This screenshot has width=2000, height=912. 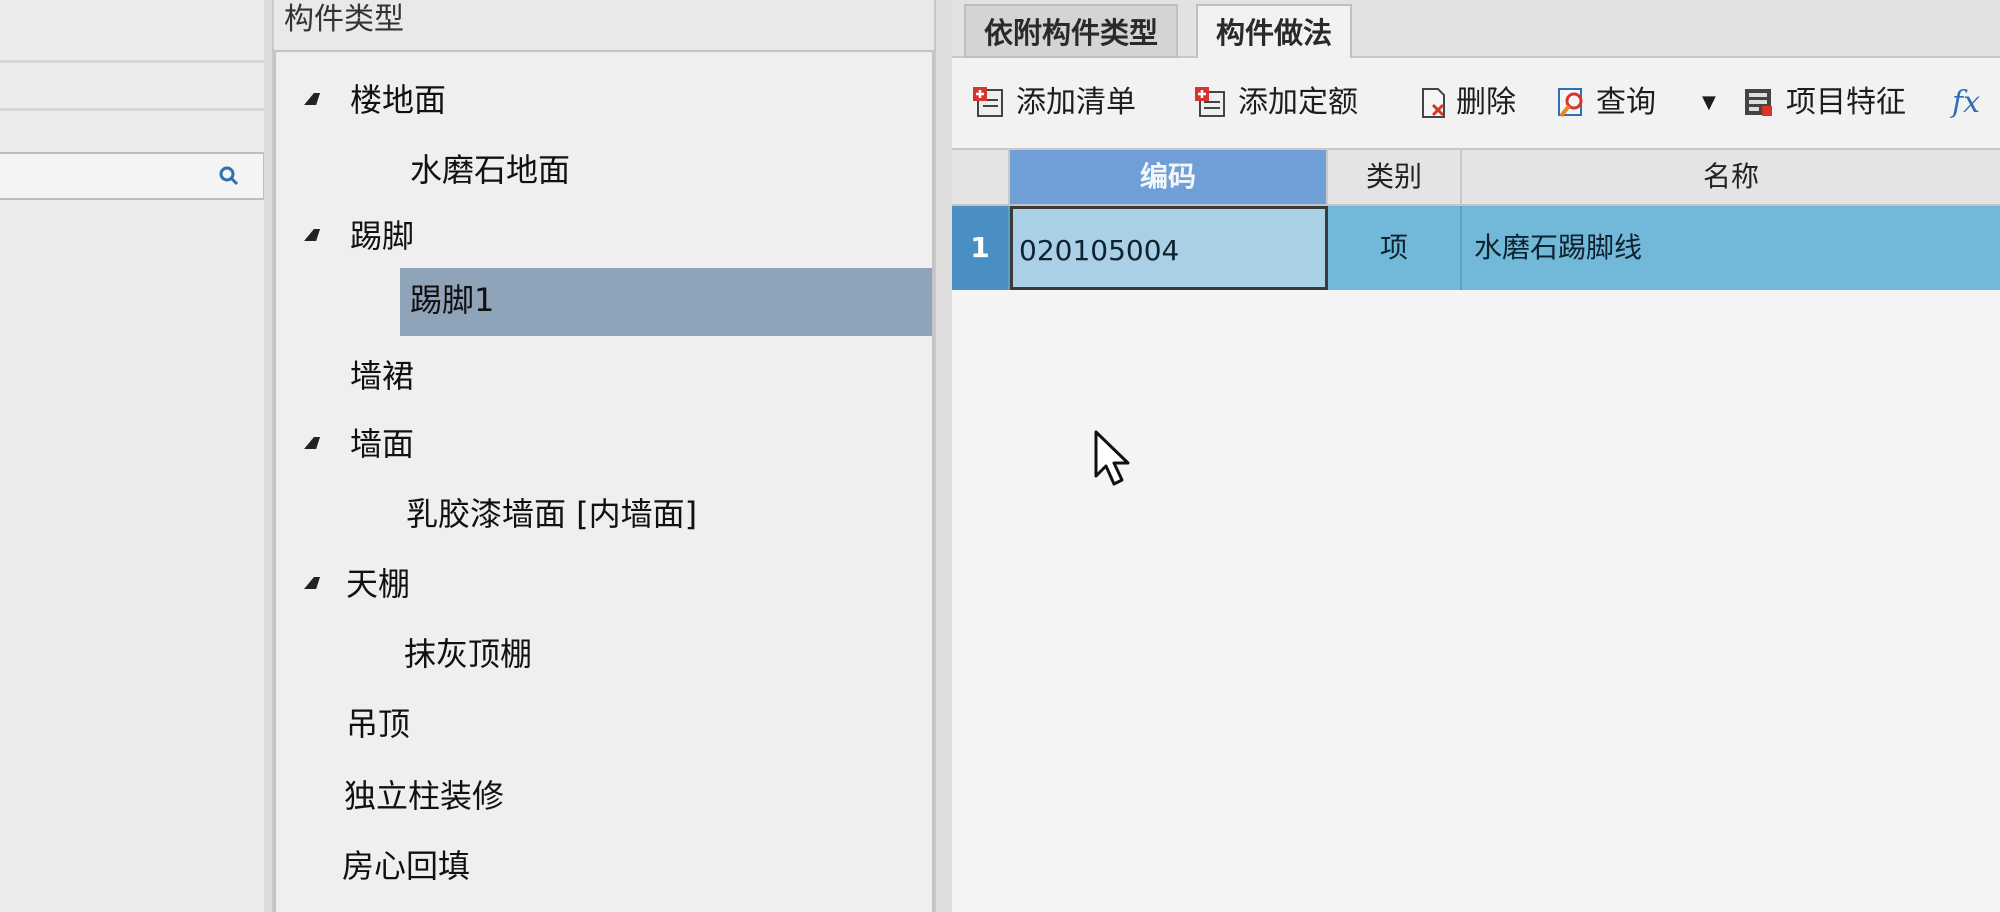 What do you see at coordinates (378, 724) in the screenshot?
I see `tree-item-label: 吊顶` at bounding box center [378, 724].